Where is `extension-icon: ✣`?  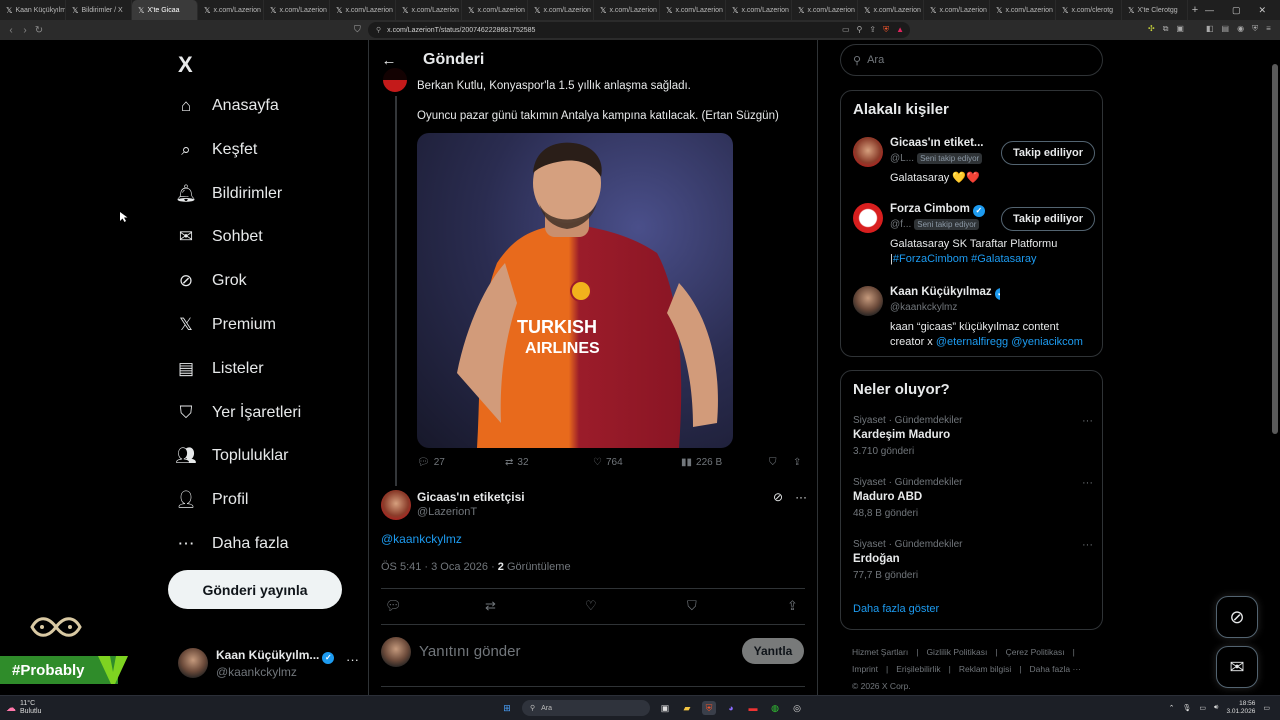
extension-icon: ✣ is located at coordinates (1151, 29).